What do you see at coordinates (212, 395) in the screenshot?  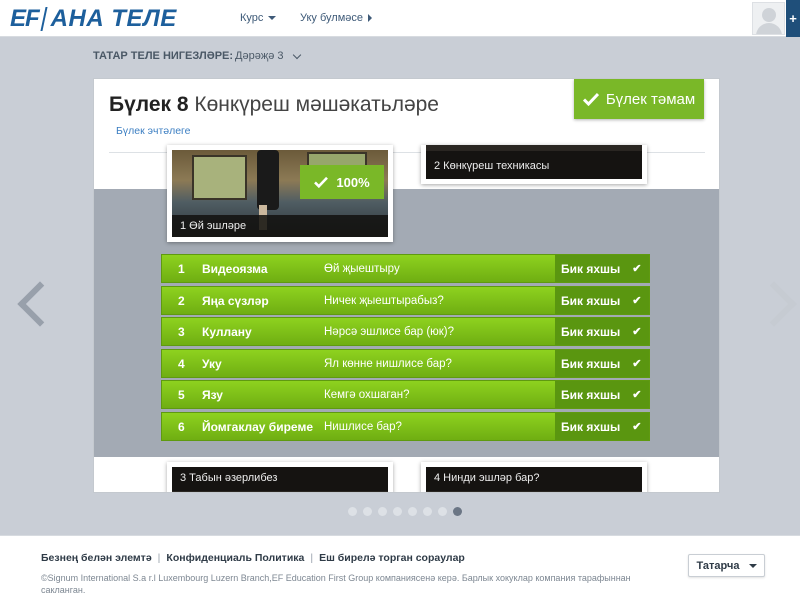 I see `activity-type: Язу` at bounding box center [212, 395].